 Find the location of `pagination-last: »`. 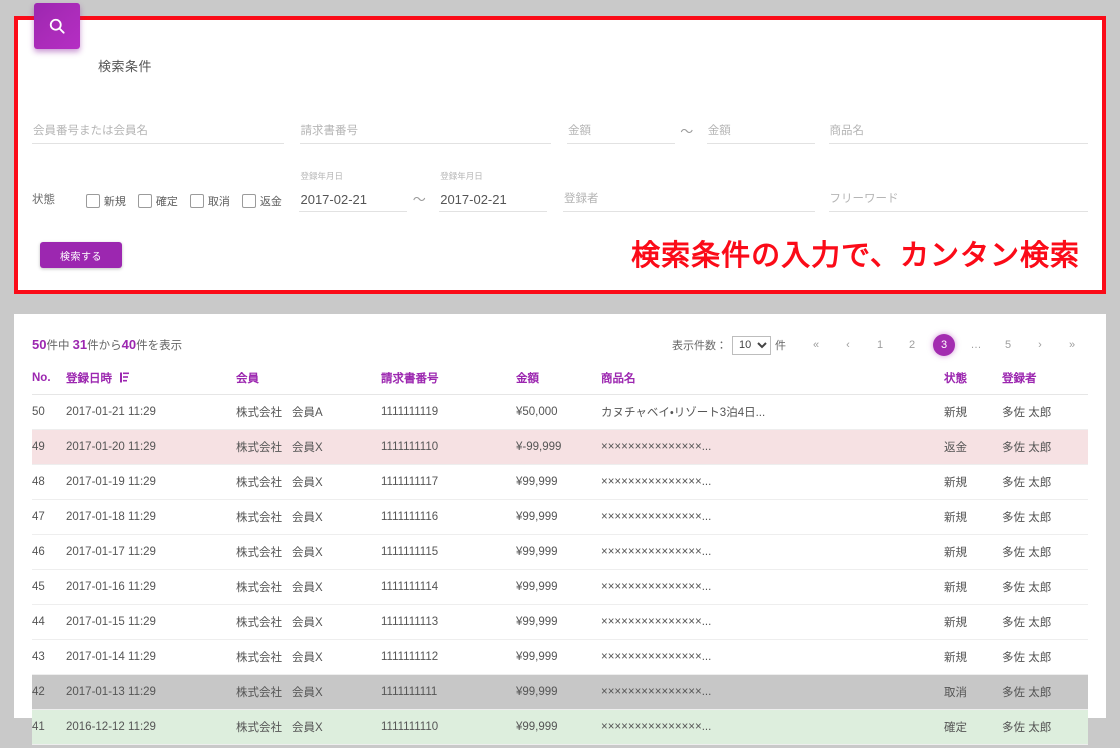

pagination-last: » is located at coordinates (1072, 345).